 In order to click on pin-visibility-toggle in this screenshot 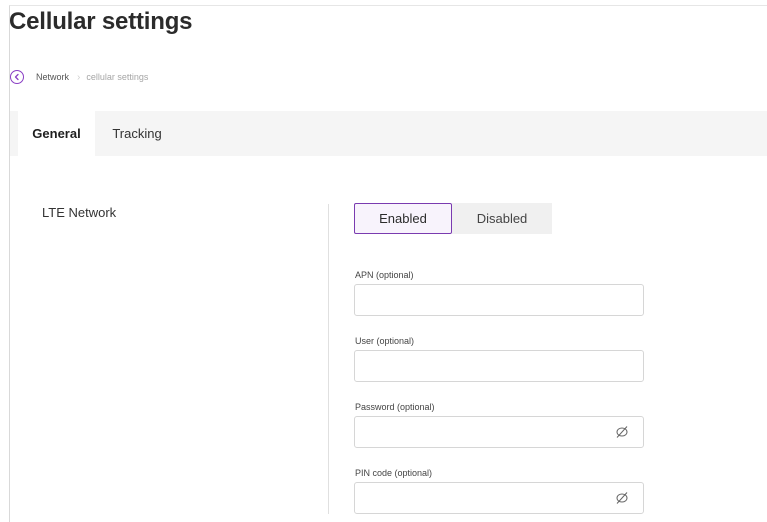, I will do `click(622, 498)`.